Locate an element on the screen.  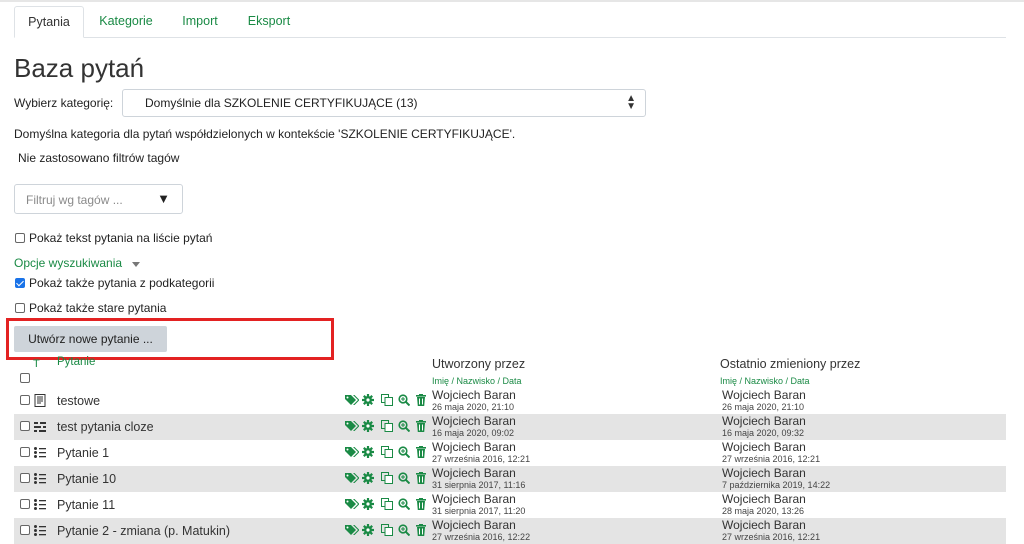
modified-date: 7 października 2019, 14:22 is located at coordinates (776, 485).